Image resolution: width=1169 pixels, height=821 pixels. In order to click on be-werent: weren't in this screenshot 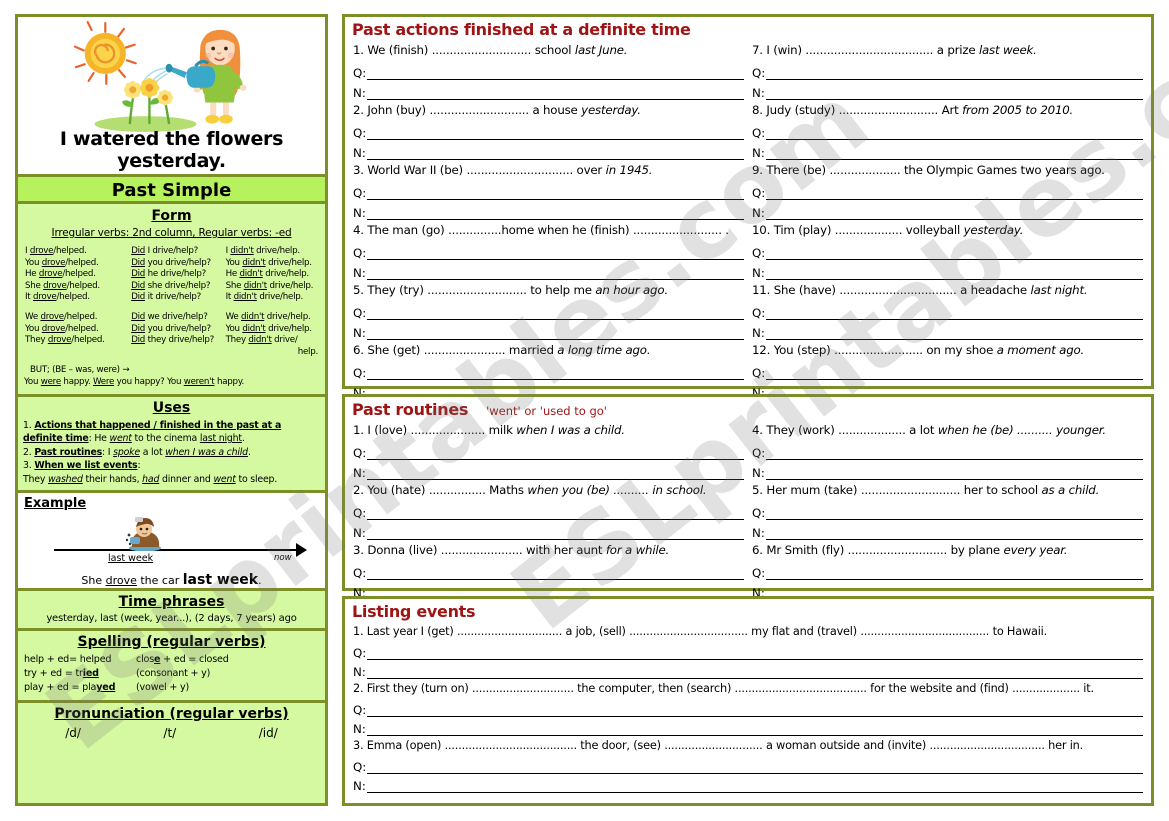, I will do `click(199, 381)`.